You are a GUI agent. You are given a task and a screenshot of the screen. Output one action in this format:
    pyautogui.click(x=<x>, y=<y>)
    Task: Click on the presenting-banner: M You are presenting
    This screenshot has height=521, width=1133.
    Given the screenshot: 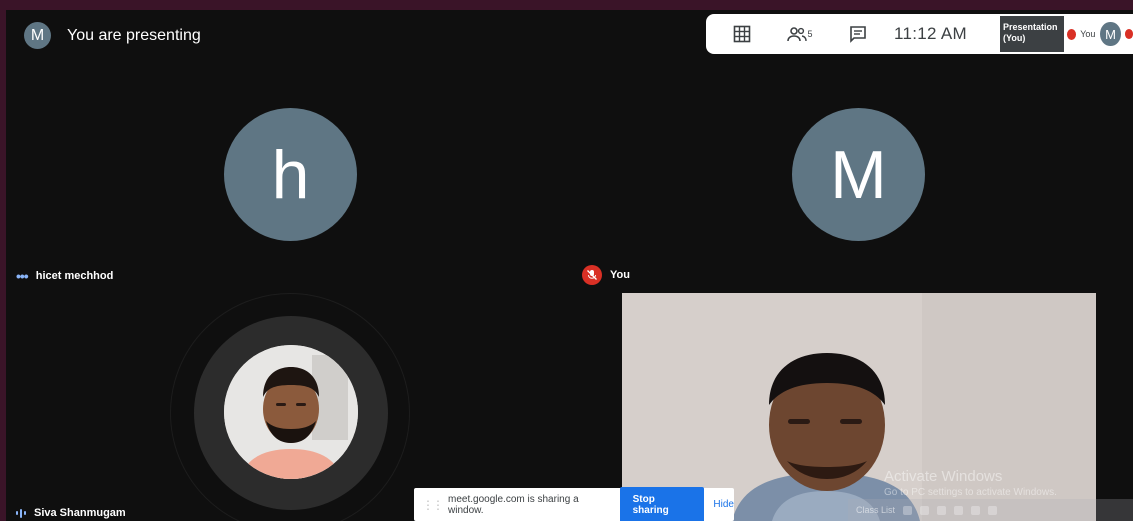 What is the action you would take?
    pyautogui.click(x=112, y=35)
    